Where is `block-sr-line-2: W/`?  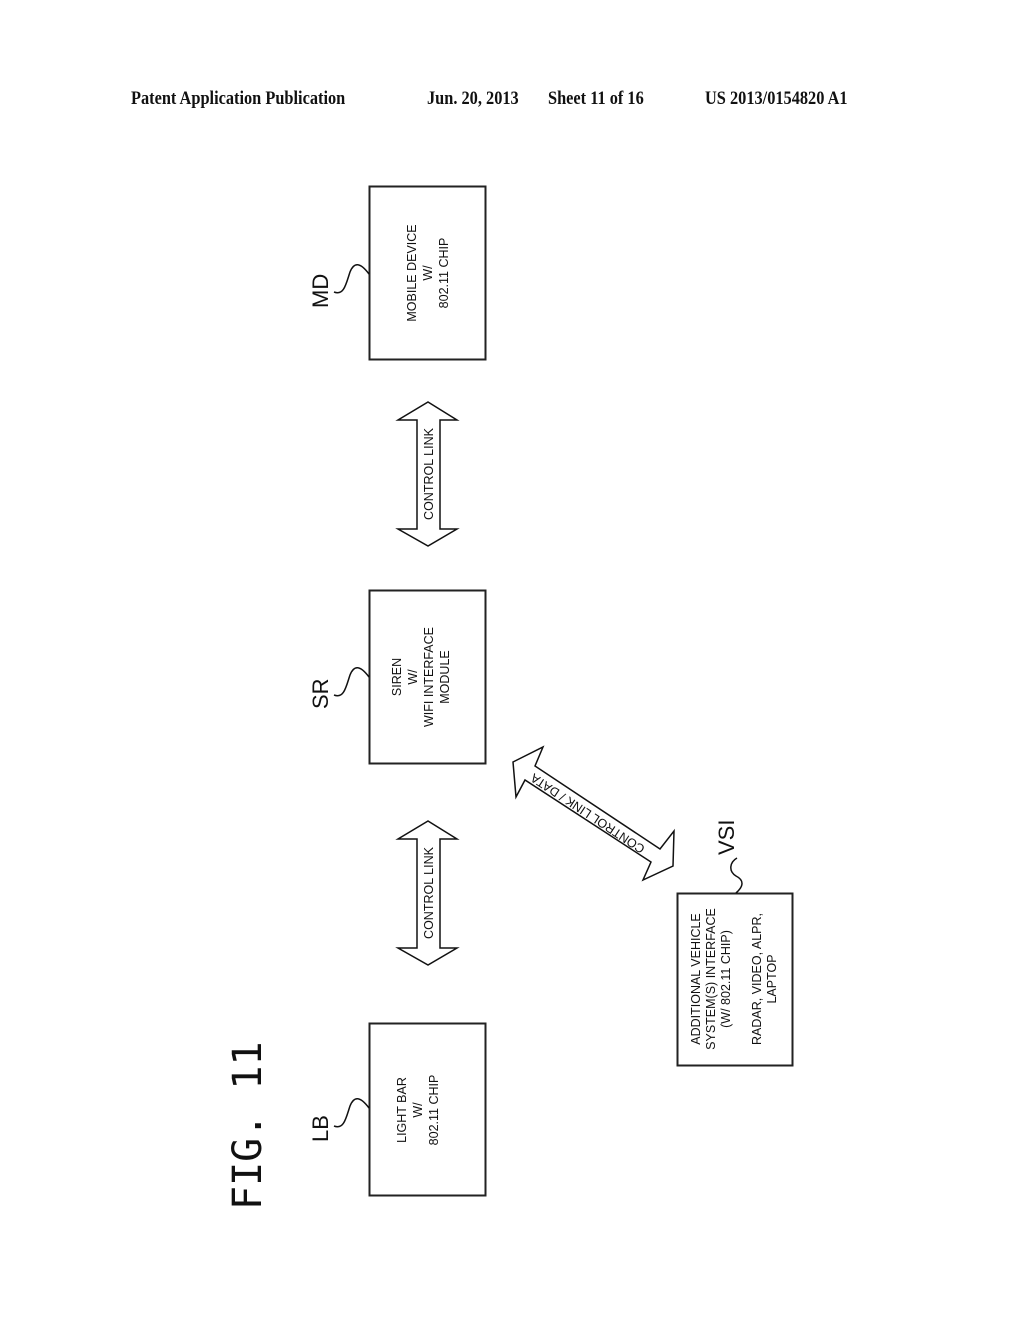 block-sr-line-2: W/ is located at coordinates (413, 677).